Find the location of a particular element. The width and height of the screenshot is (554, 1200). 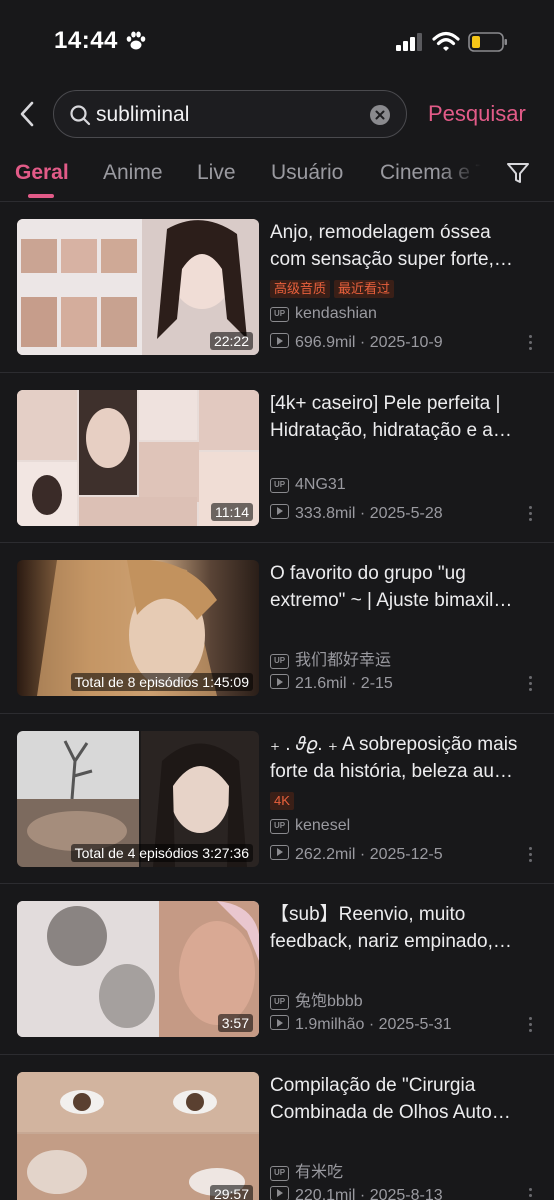

video-tags: 高级音质 最近看过 is located at coordinates (334, 290).